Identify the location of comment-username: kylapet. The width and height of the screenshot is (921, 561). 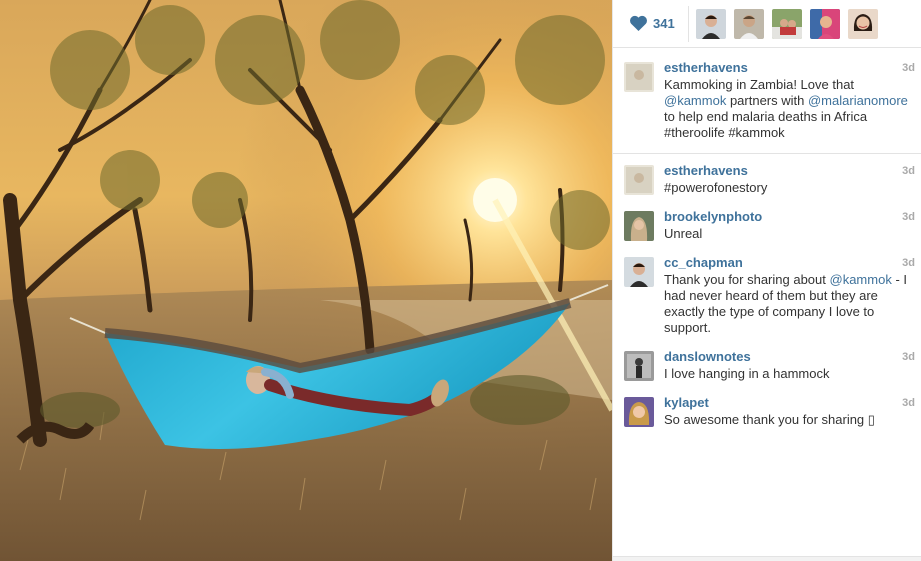
(686, 403).